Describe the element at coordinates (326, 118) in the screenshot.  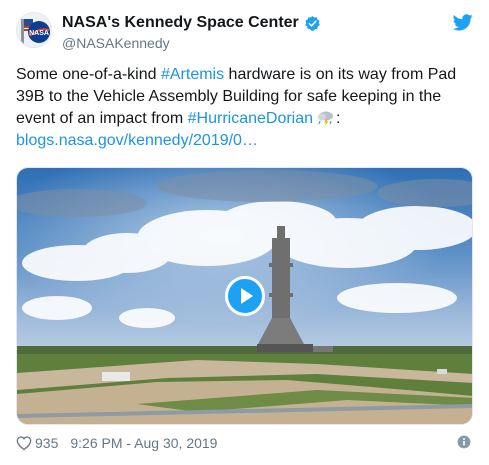
I see `cloud-lightning-rain-emoji` at that location.